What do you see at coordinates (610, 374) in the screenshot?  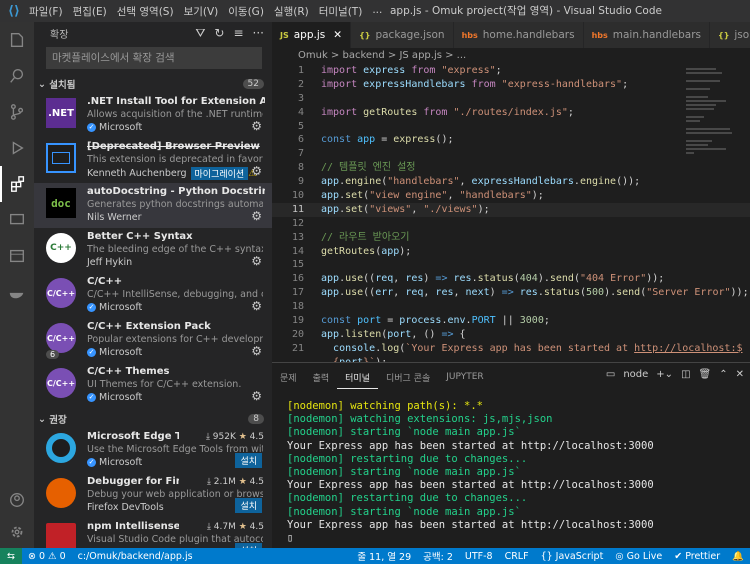 I see `terminal-shell-icon: ▭` at bounding box center [610, 374].